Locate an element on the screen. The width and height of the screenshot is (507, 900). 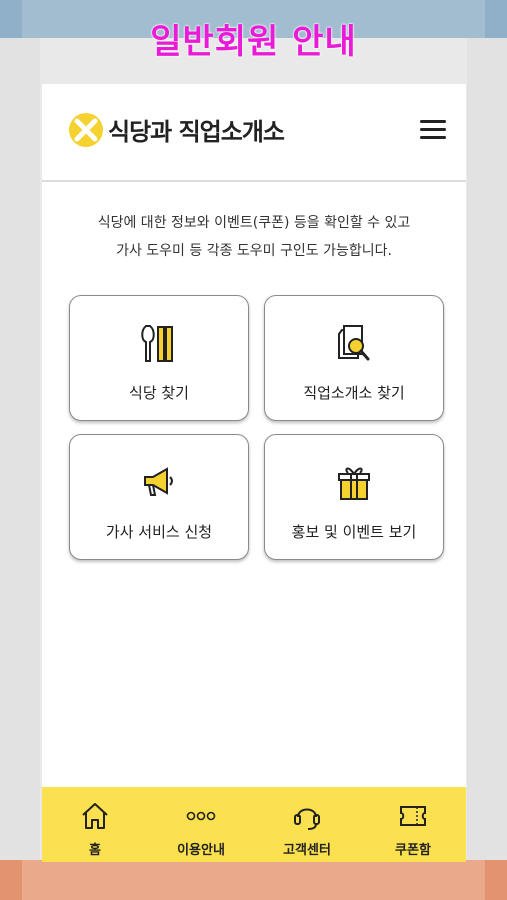
bottom-tab-bar: 홈 이용안내 고객센터 쿠폰함 is located at coordinates (254, 824).